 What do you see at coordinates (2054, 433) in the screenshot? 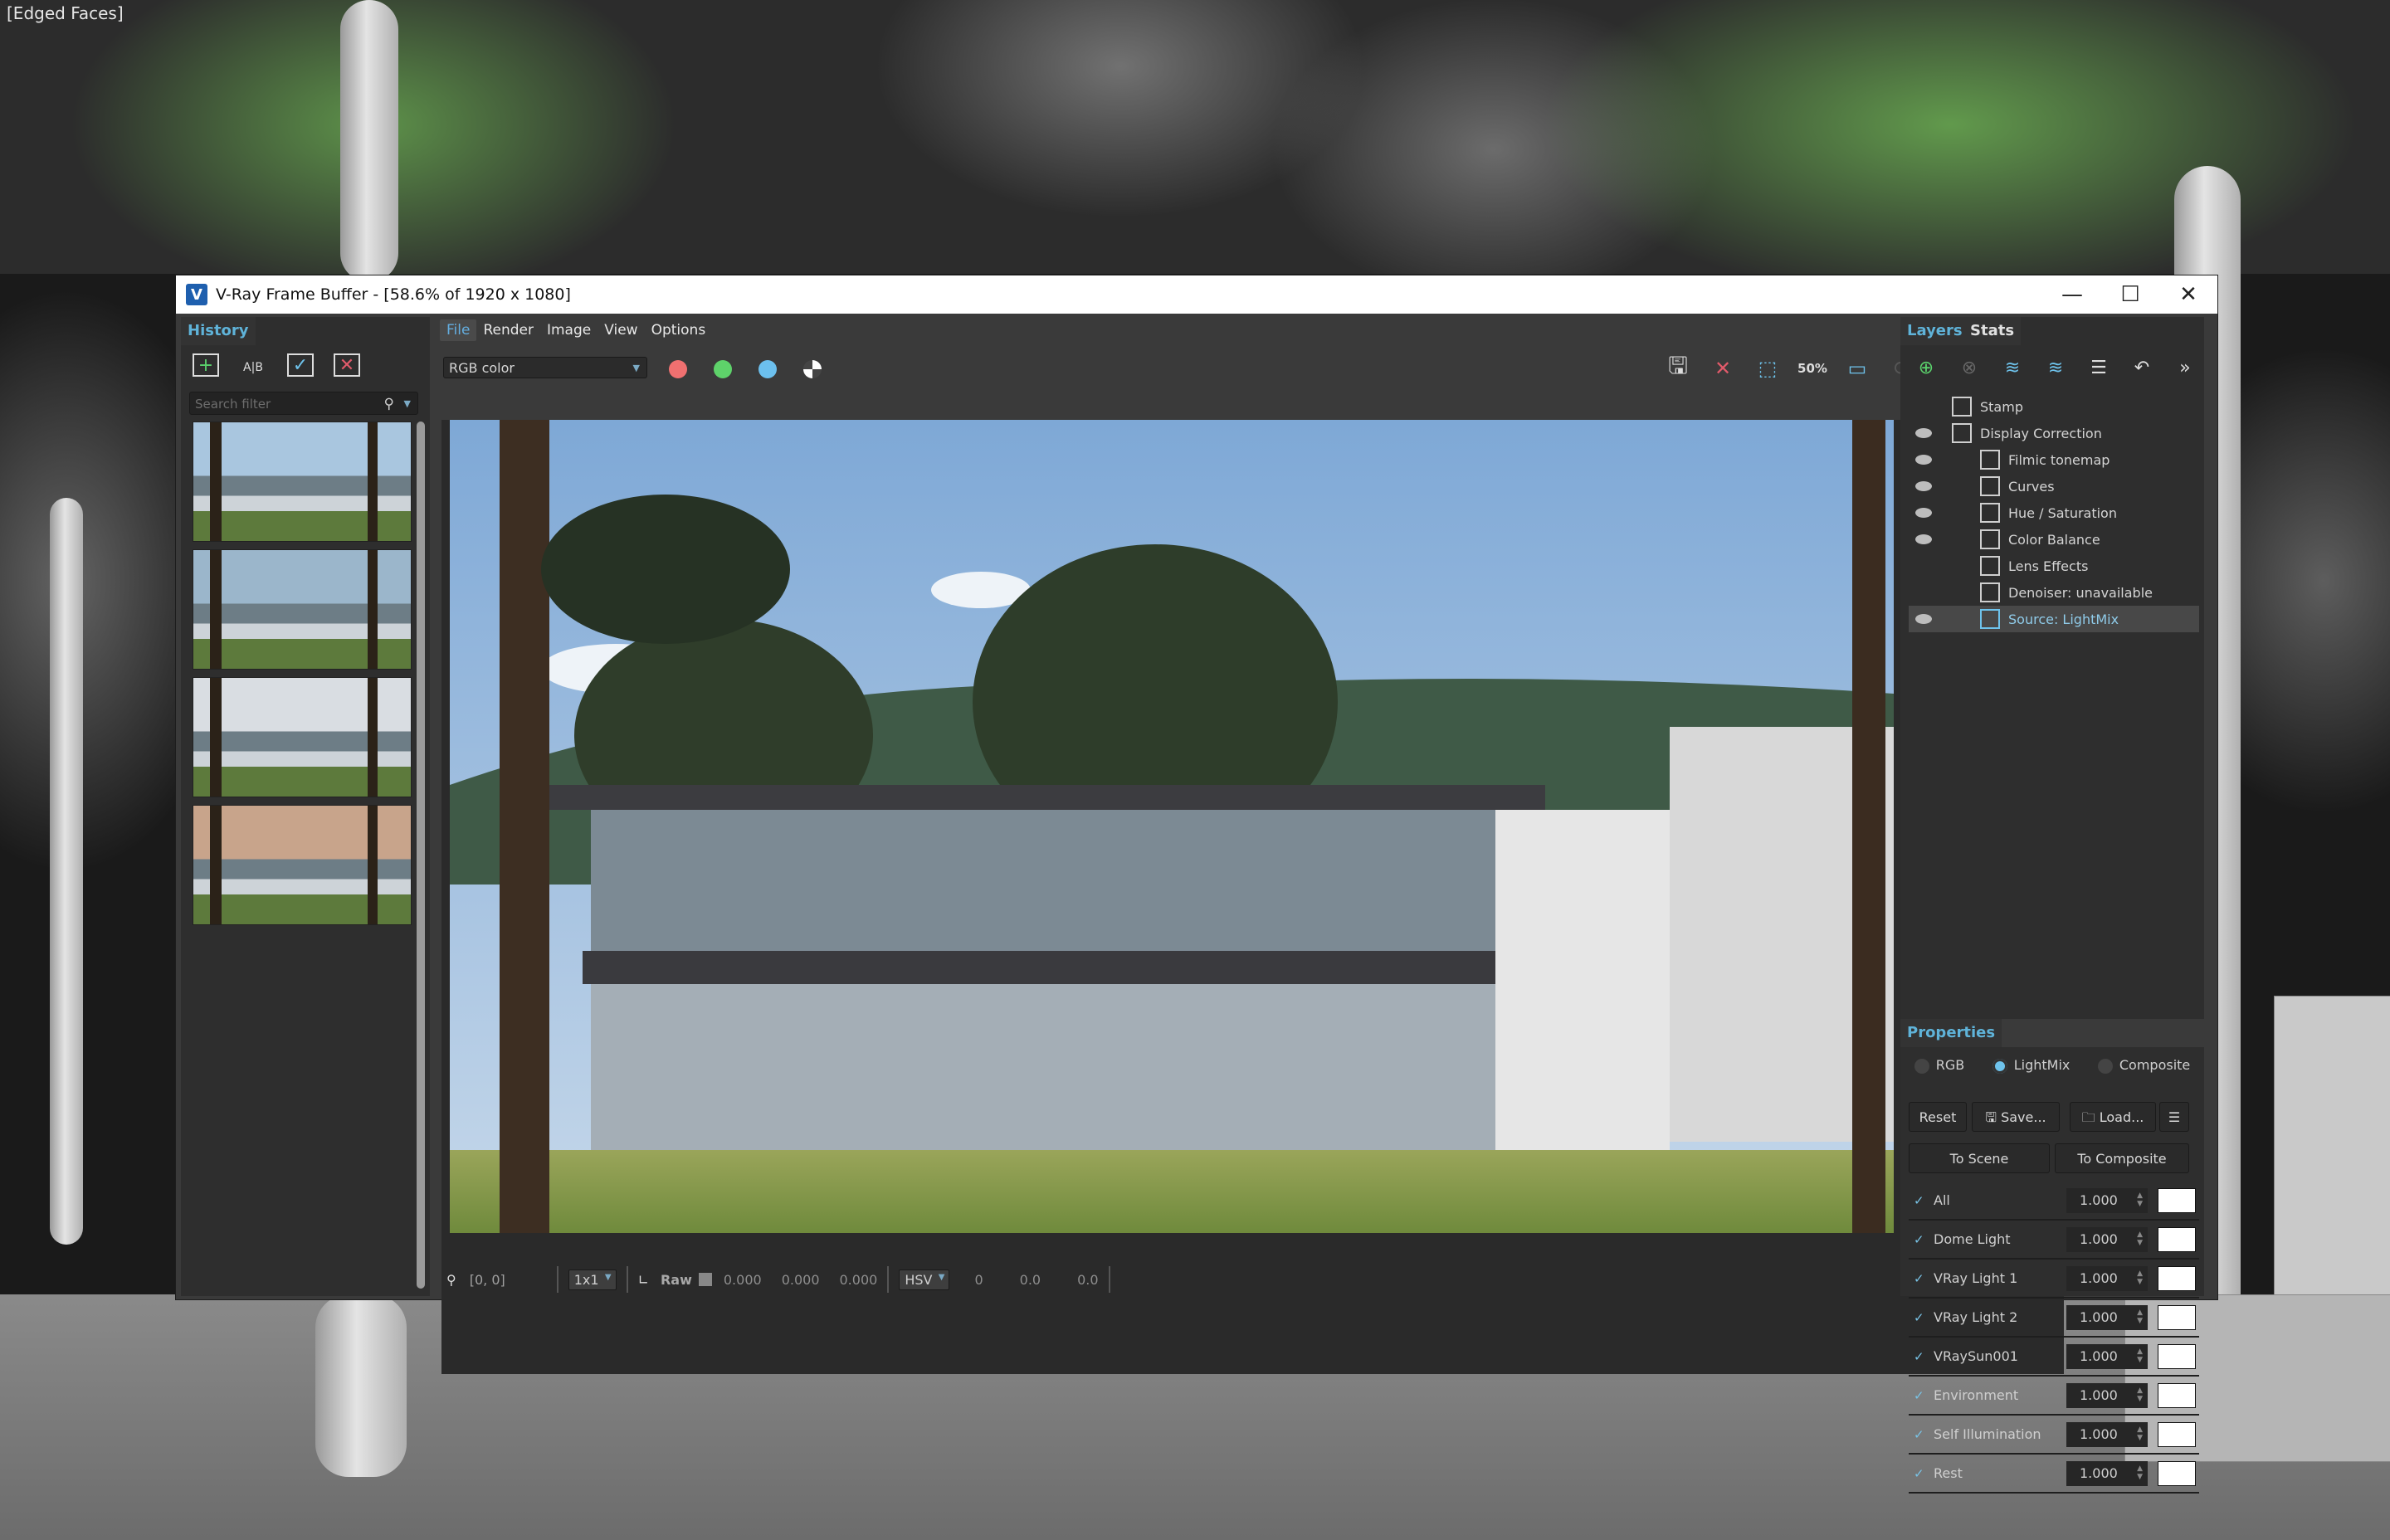
I see `layer-item: Display Correction` at bounding box center [2054, 433].